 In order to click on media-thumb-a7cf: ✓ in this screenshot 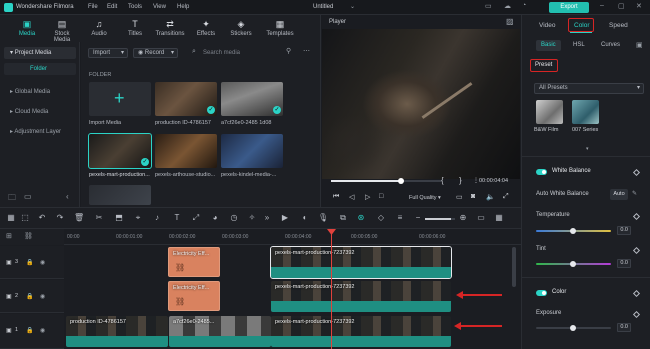, I will do `click(252, 99)`.